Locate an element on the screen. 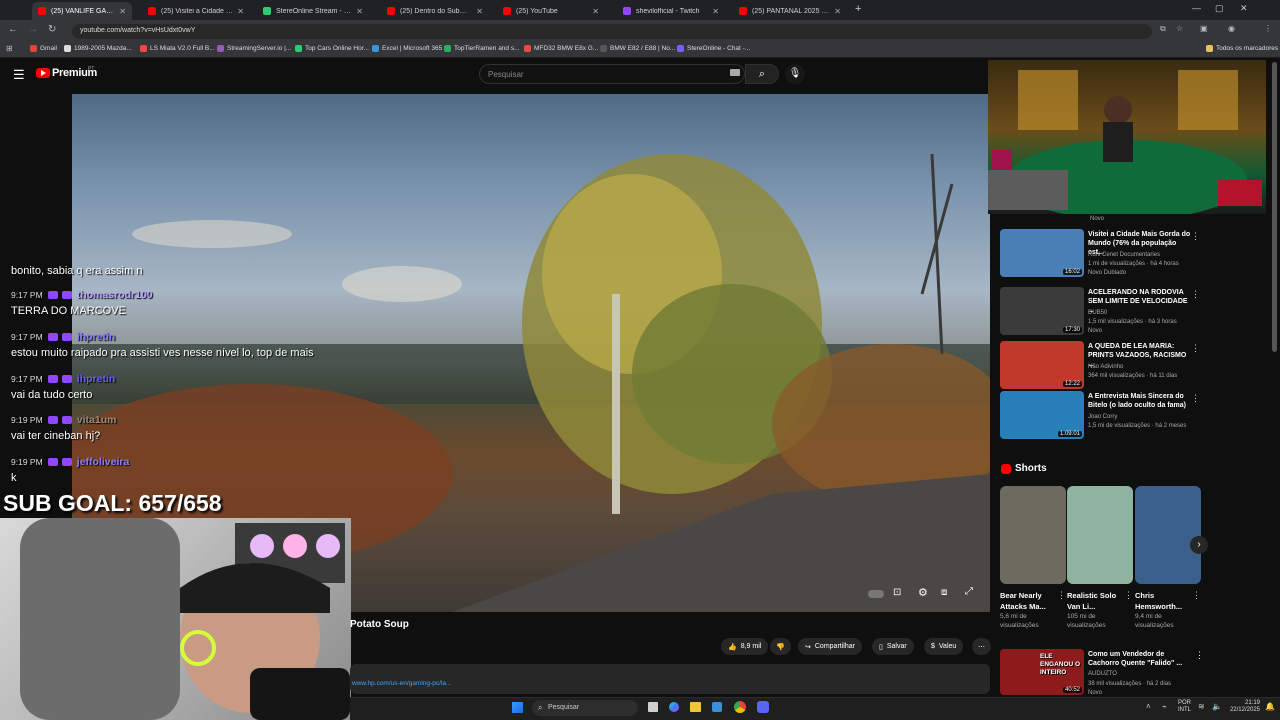 Image resolution: width=1280 pixels, height=720 pixels. tab-7: (25) PANTANAL 2025 - Chapec ✕ is located at coordinates (790, 11).